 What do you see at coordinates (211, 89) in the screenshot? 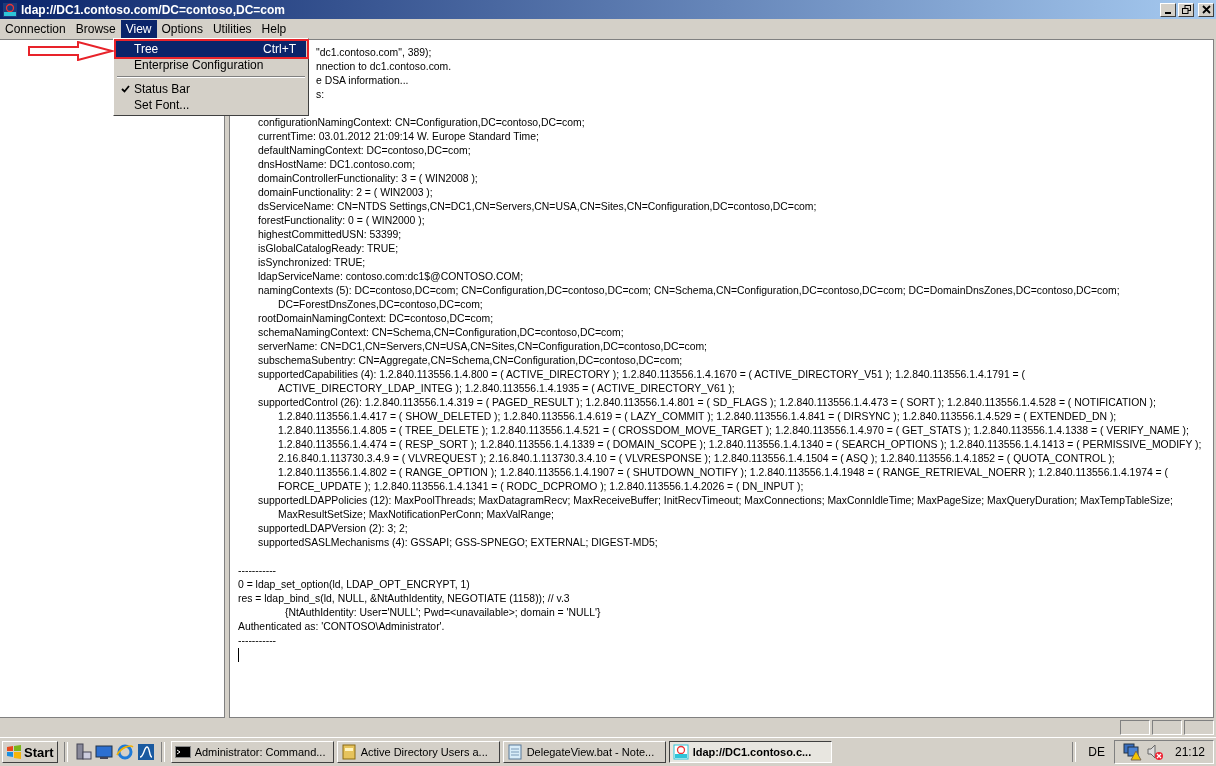
I see `menu-option: Status Bar` at bounding box center [211, 89].